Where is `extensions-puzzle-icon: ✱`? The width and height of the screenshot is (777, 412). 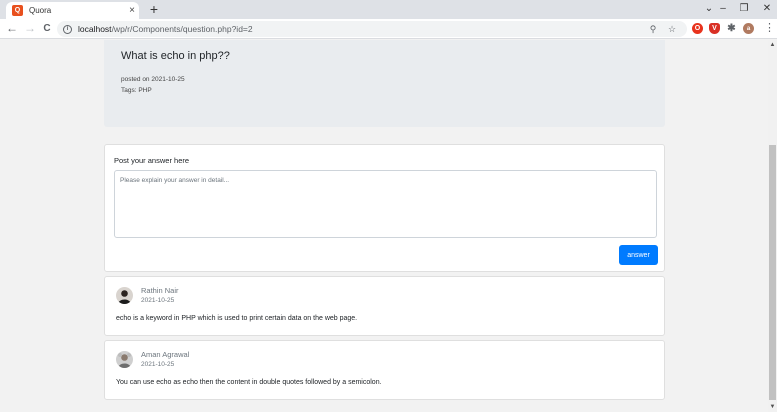
extensions-puzzle-icon: ✱ is located at coordinates (731, 28).